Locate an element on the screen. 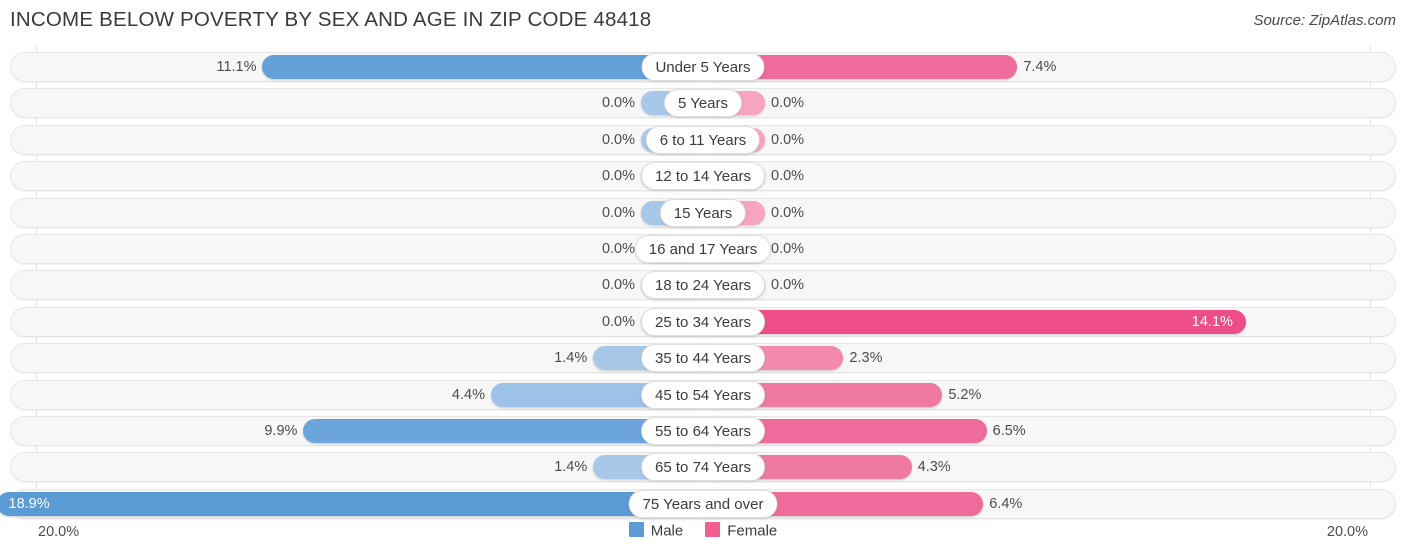 This screenshot has width=1406, height=559. table-row: 9.9% 6.5% 55 to 64 Years is located at coordinates (703, 431).